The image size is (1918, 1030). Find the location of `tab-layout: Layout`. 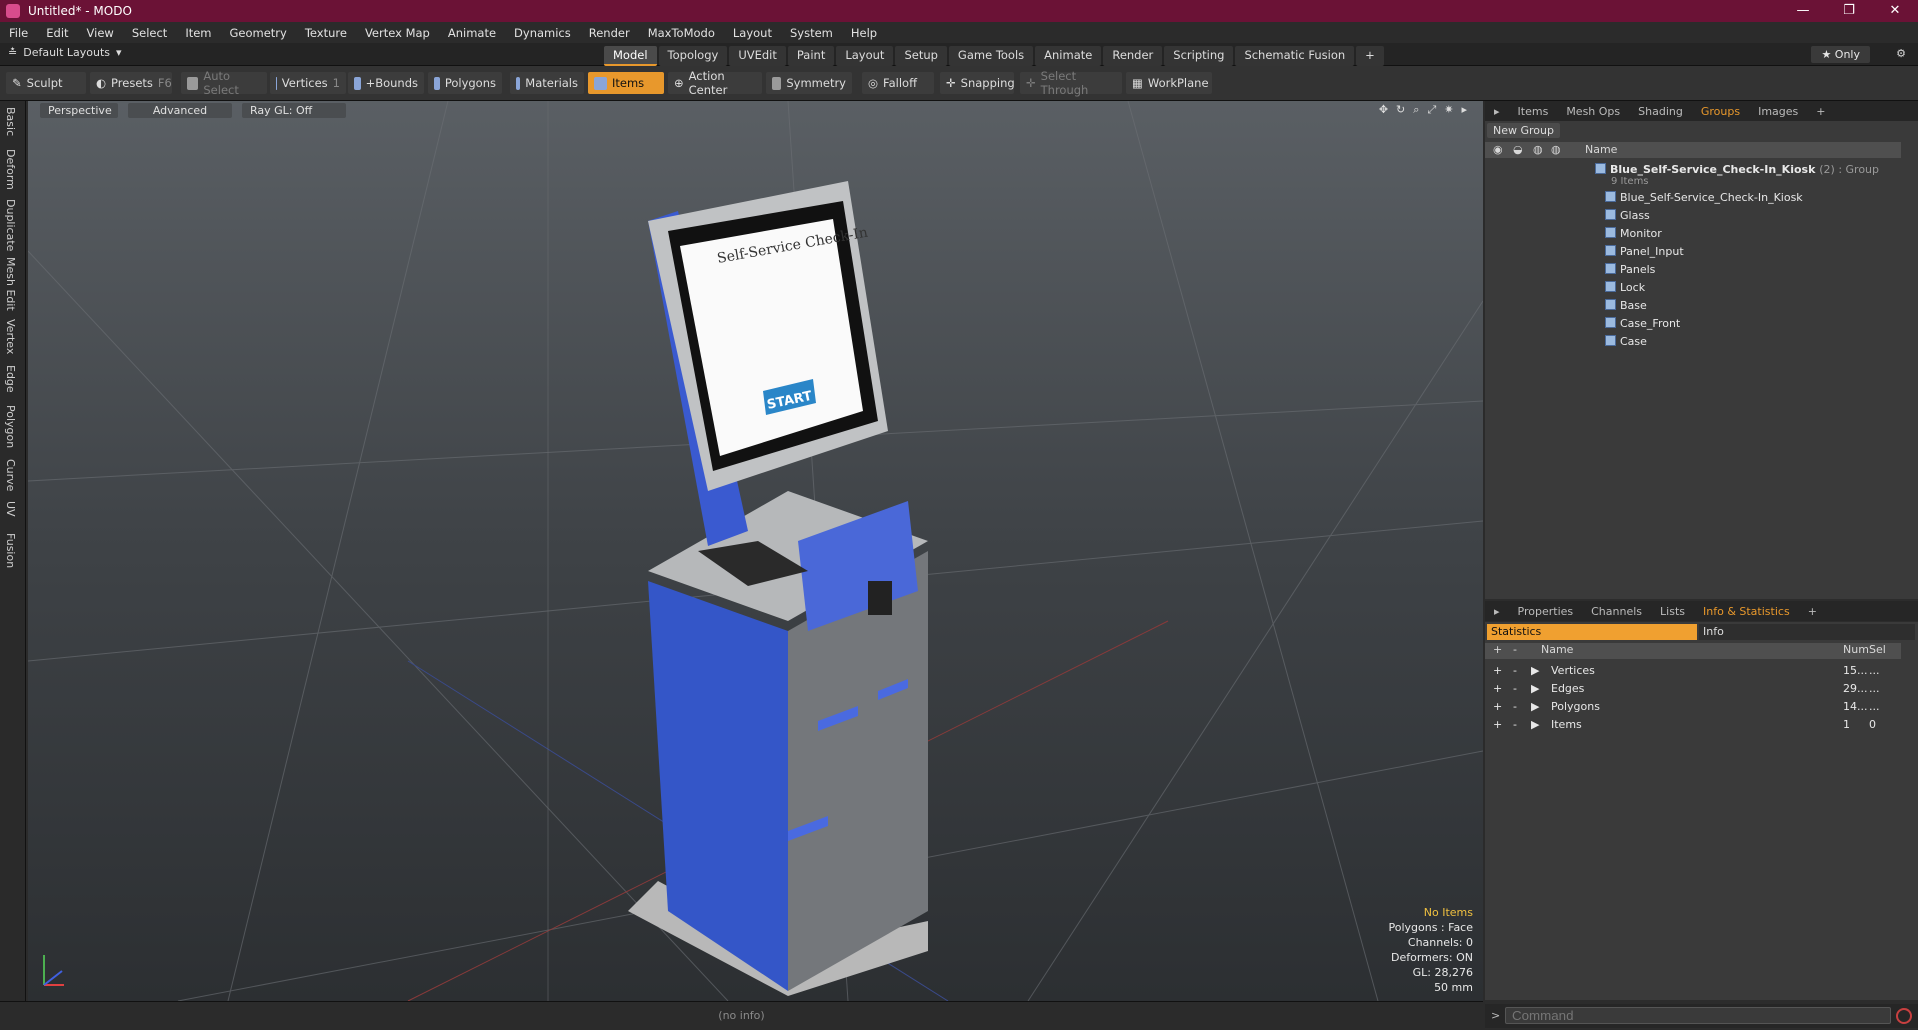

tab-layout: Layout is located at coordinates (865, 56).